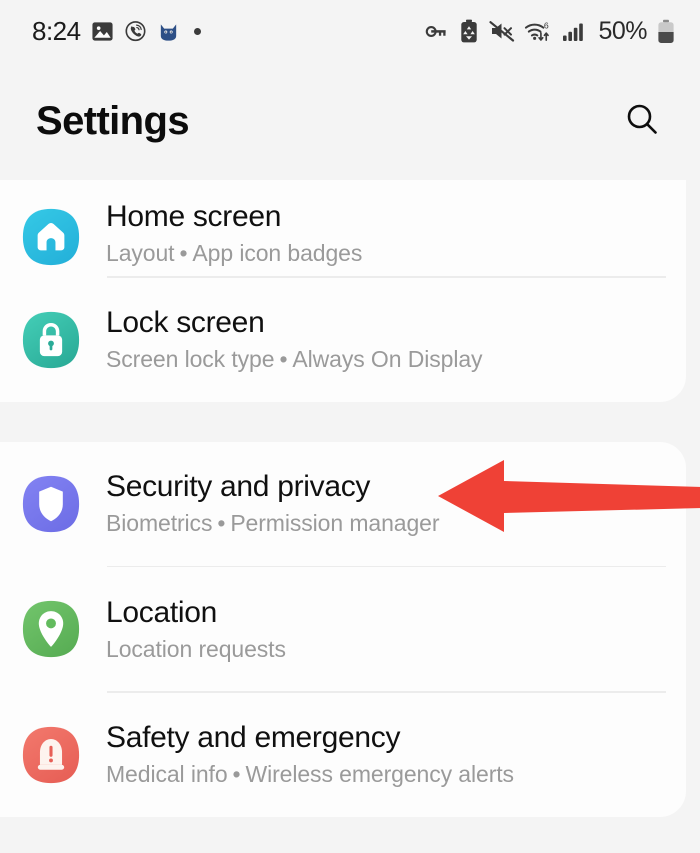 This screenshot has width=700, height=853. What do you see at coordinates (238, 486) in the screenshot?
I see `settings-row-title: Security and privacy` at bounding box center [238, 486].